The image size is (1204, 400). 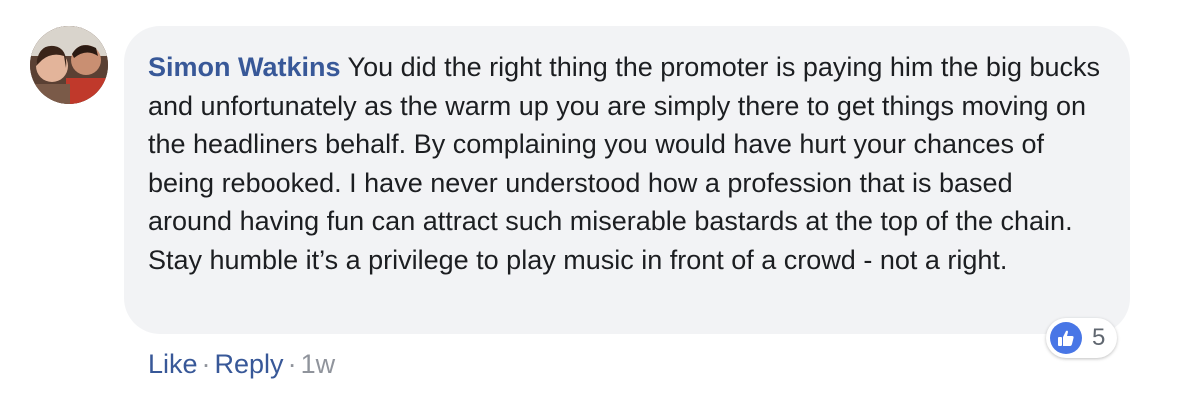 I want to click on reaction-count: 5, so click(x=1099, y=337).